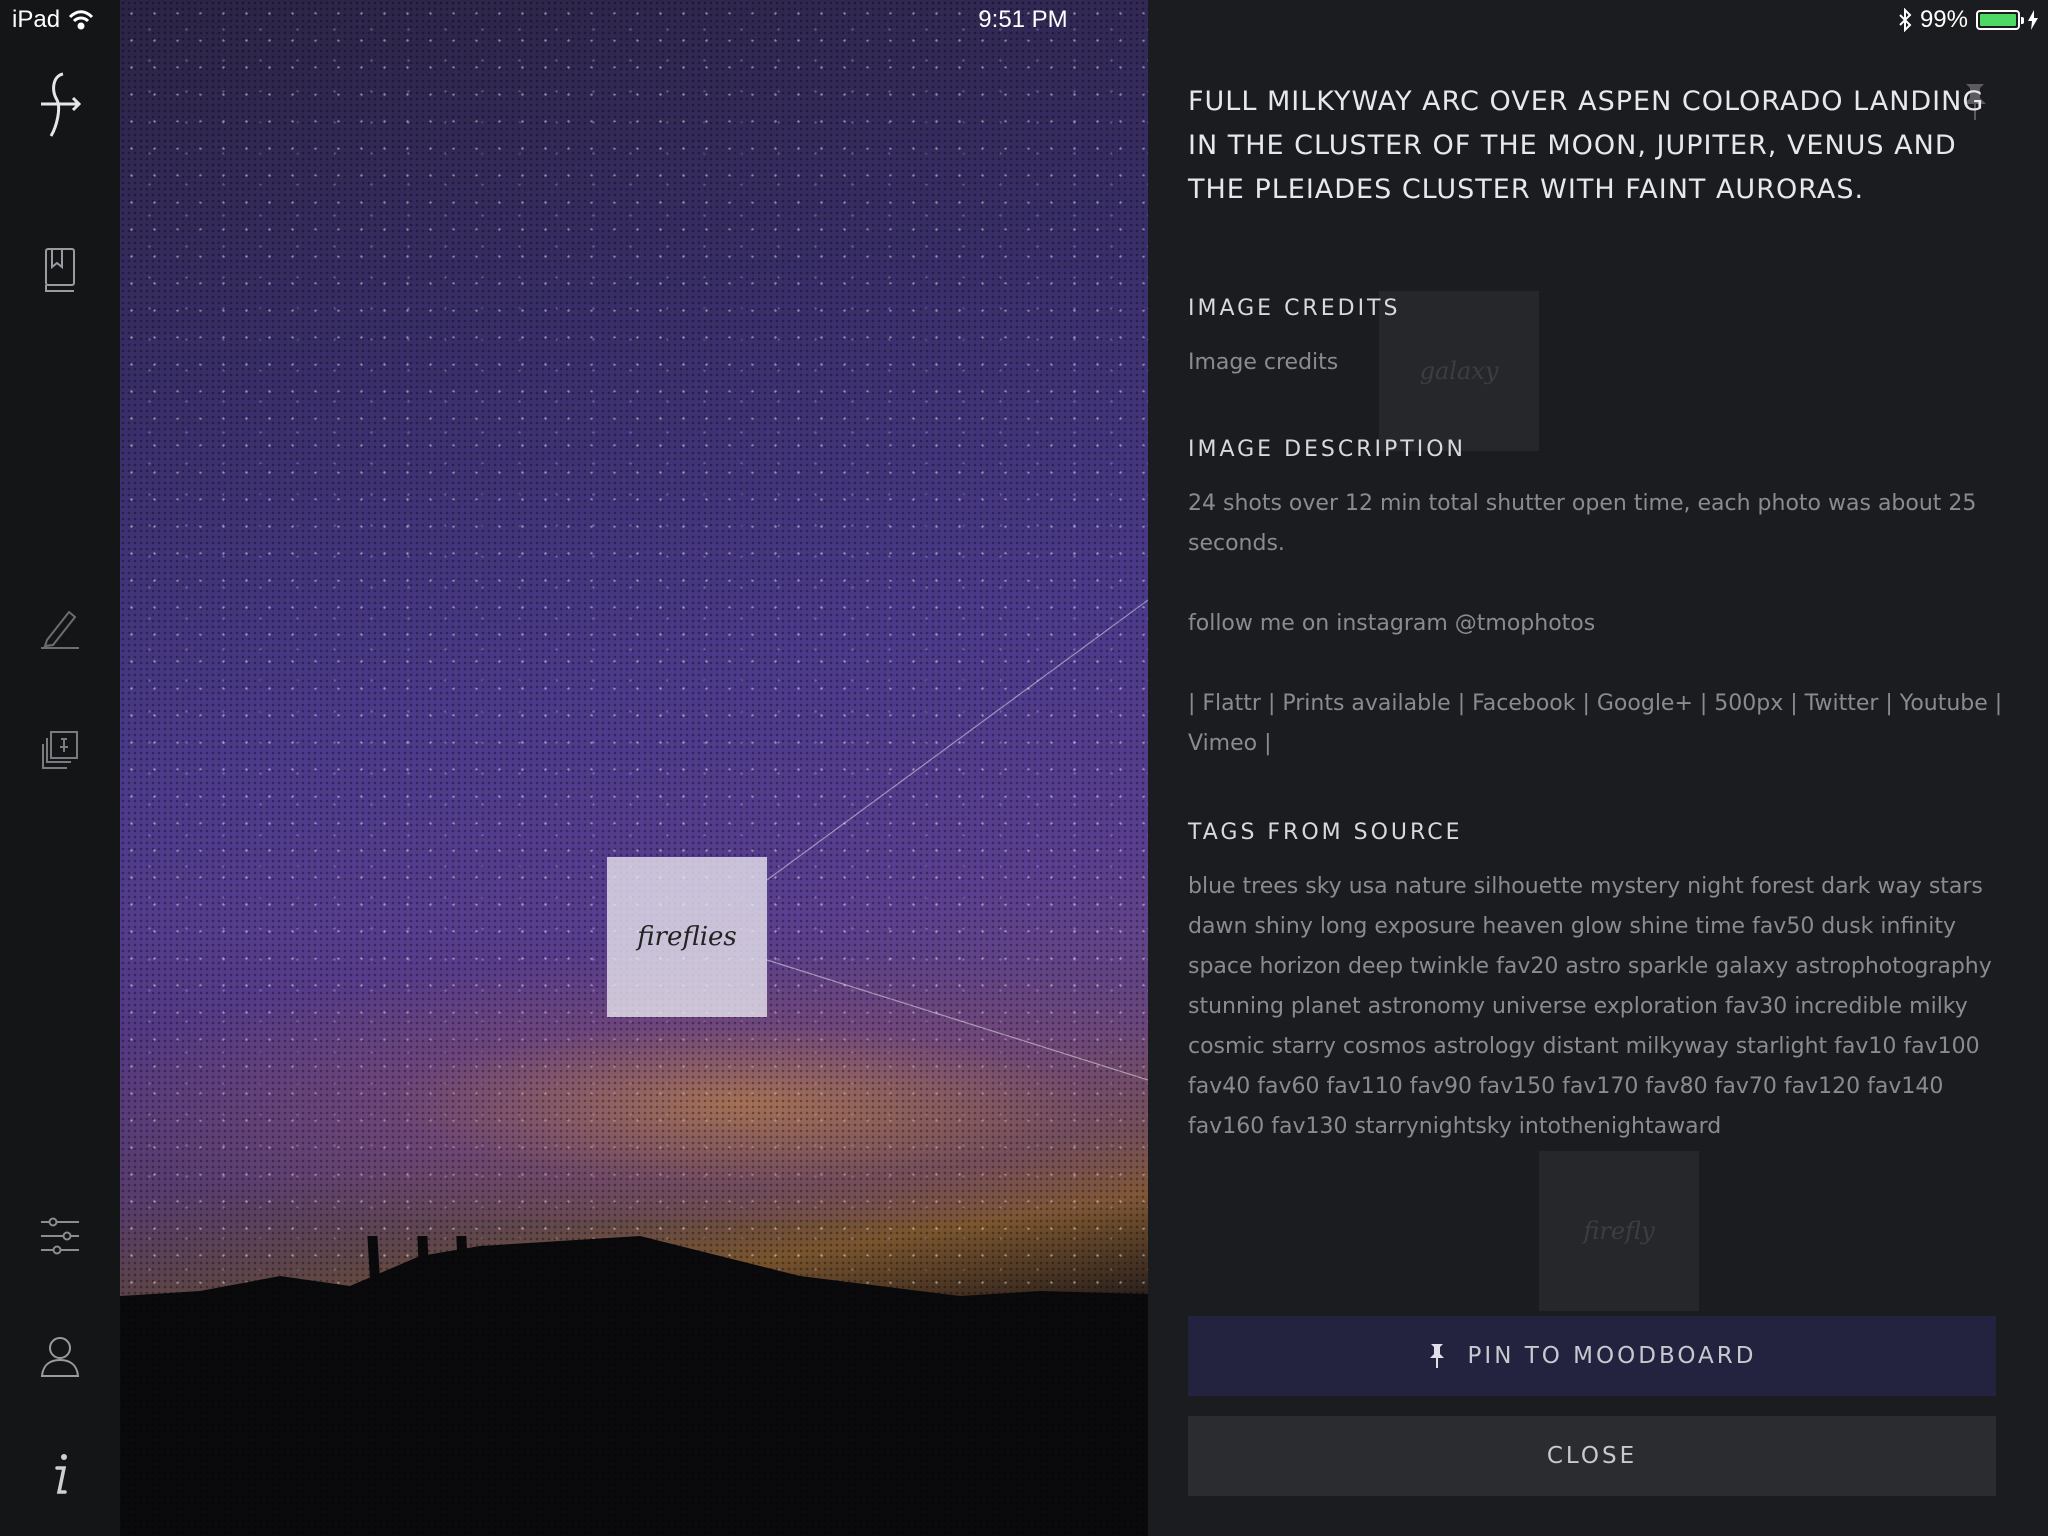 The image size is (2048, 1536). What do you see at coordinates (1619, 1231) in the screenshot?
I see `ghost-tag-firefly: firefly` at bounding box center [1619, 1231].